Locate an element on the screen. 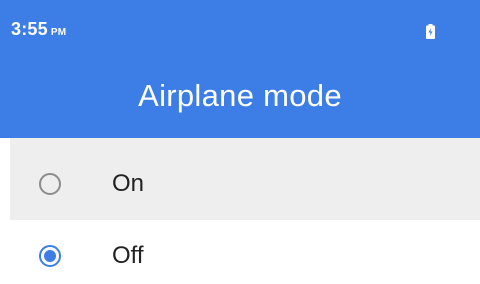 The image size is (480, 284). radio-unchecked-icon is located at coordinates (50, 184).